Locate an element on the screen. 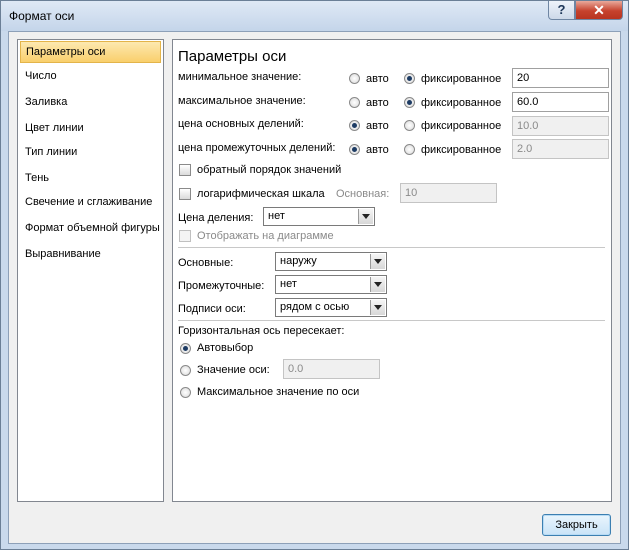 This screenshot has width=629, height=550. major-auto-radio is located at coordinates (354, 125).